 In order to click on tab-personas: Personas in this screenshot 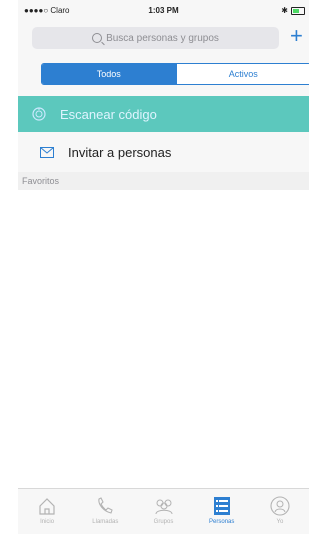, I will do `click(222, 511)`.